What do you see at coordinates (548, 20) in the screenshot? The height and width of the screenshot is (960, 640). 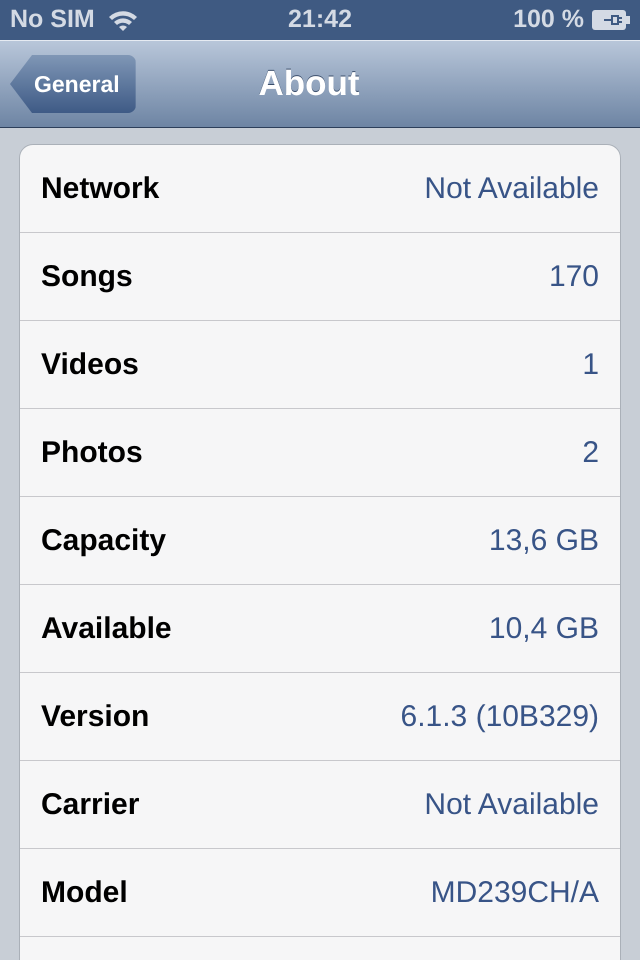 I see `battery-text: 100 %` at bounding box center [548, 20].